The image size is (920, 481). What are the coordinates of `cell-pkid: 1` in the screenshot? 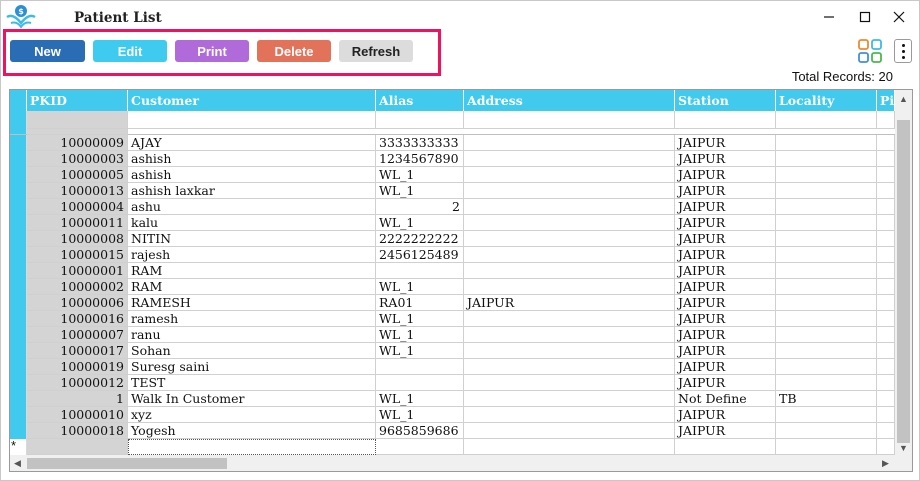 It's located at (77, 399).